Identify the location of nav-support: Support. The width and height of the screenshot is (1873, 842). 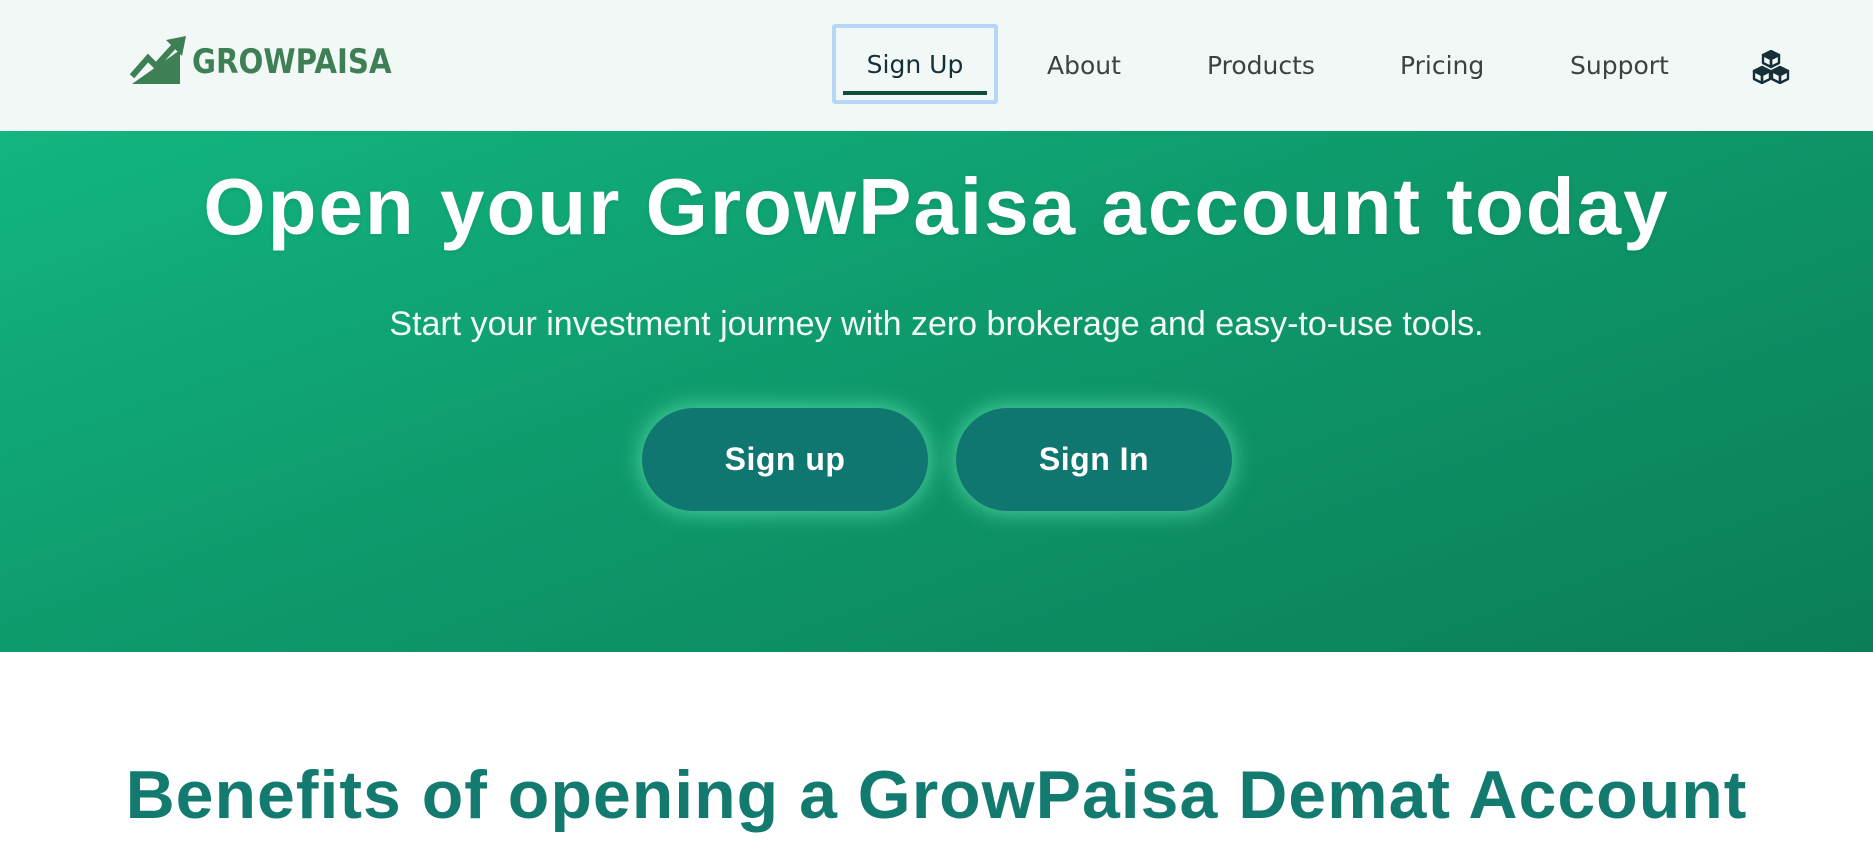
(1619, 65).